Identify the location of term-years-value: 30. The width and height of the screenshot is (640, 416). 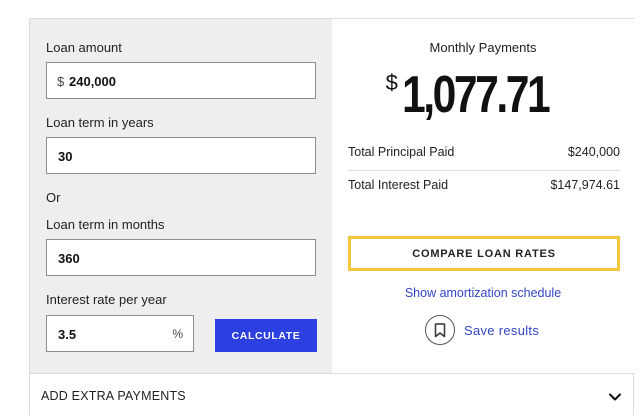
(65, 156).